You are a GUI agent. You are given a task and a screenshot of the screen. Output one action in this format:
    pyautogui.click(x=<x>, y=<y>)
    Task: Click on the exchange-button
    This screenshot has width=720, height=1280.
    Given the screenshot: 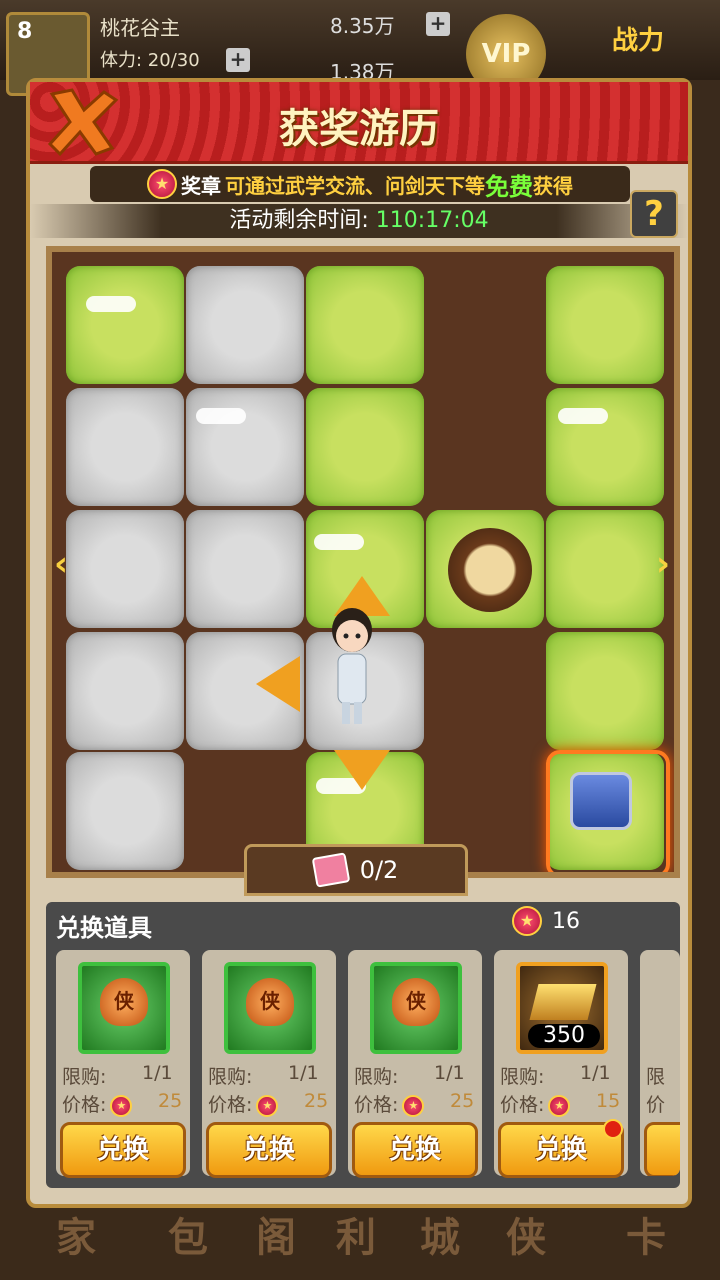 What is the action you would take?
    pyautogui.click(x=662, y=1149)
    